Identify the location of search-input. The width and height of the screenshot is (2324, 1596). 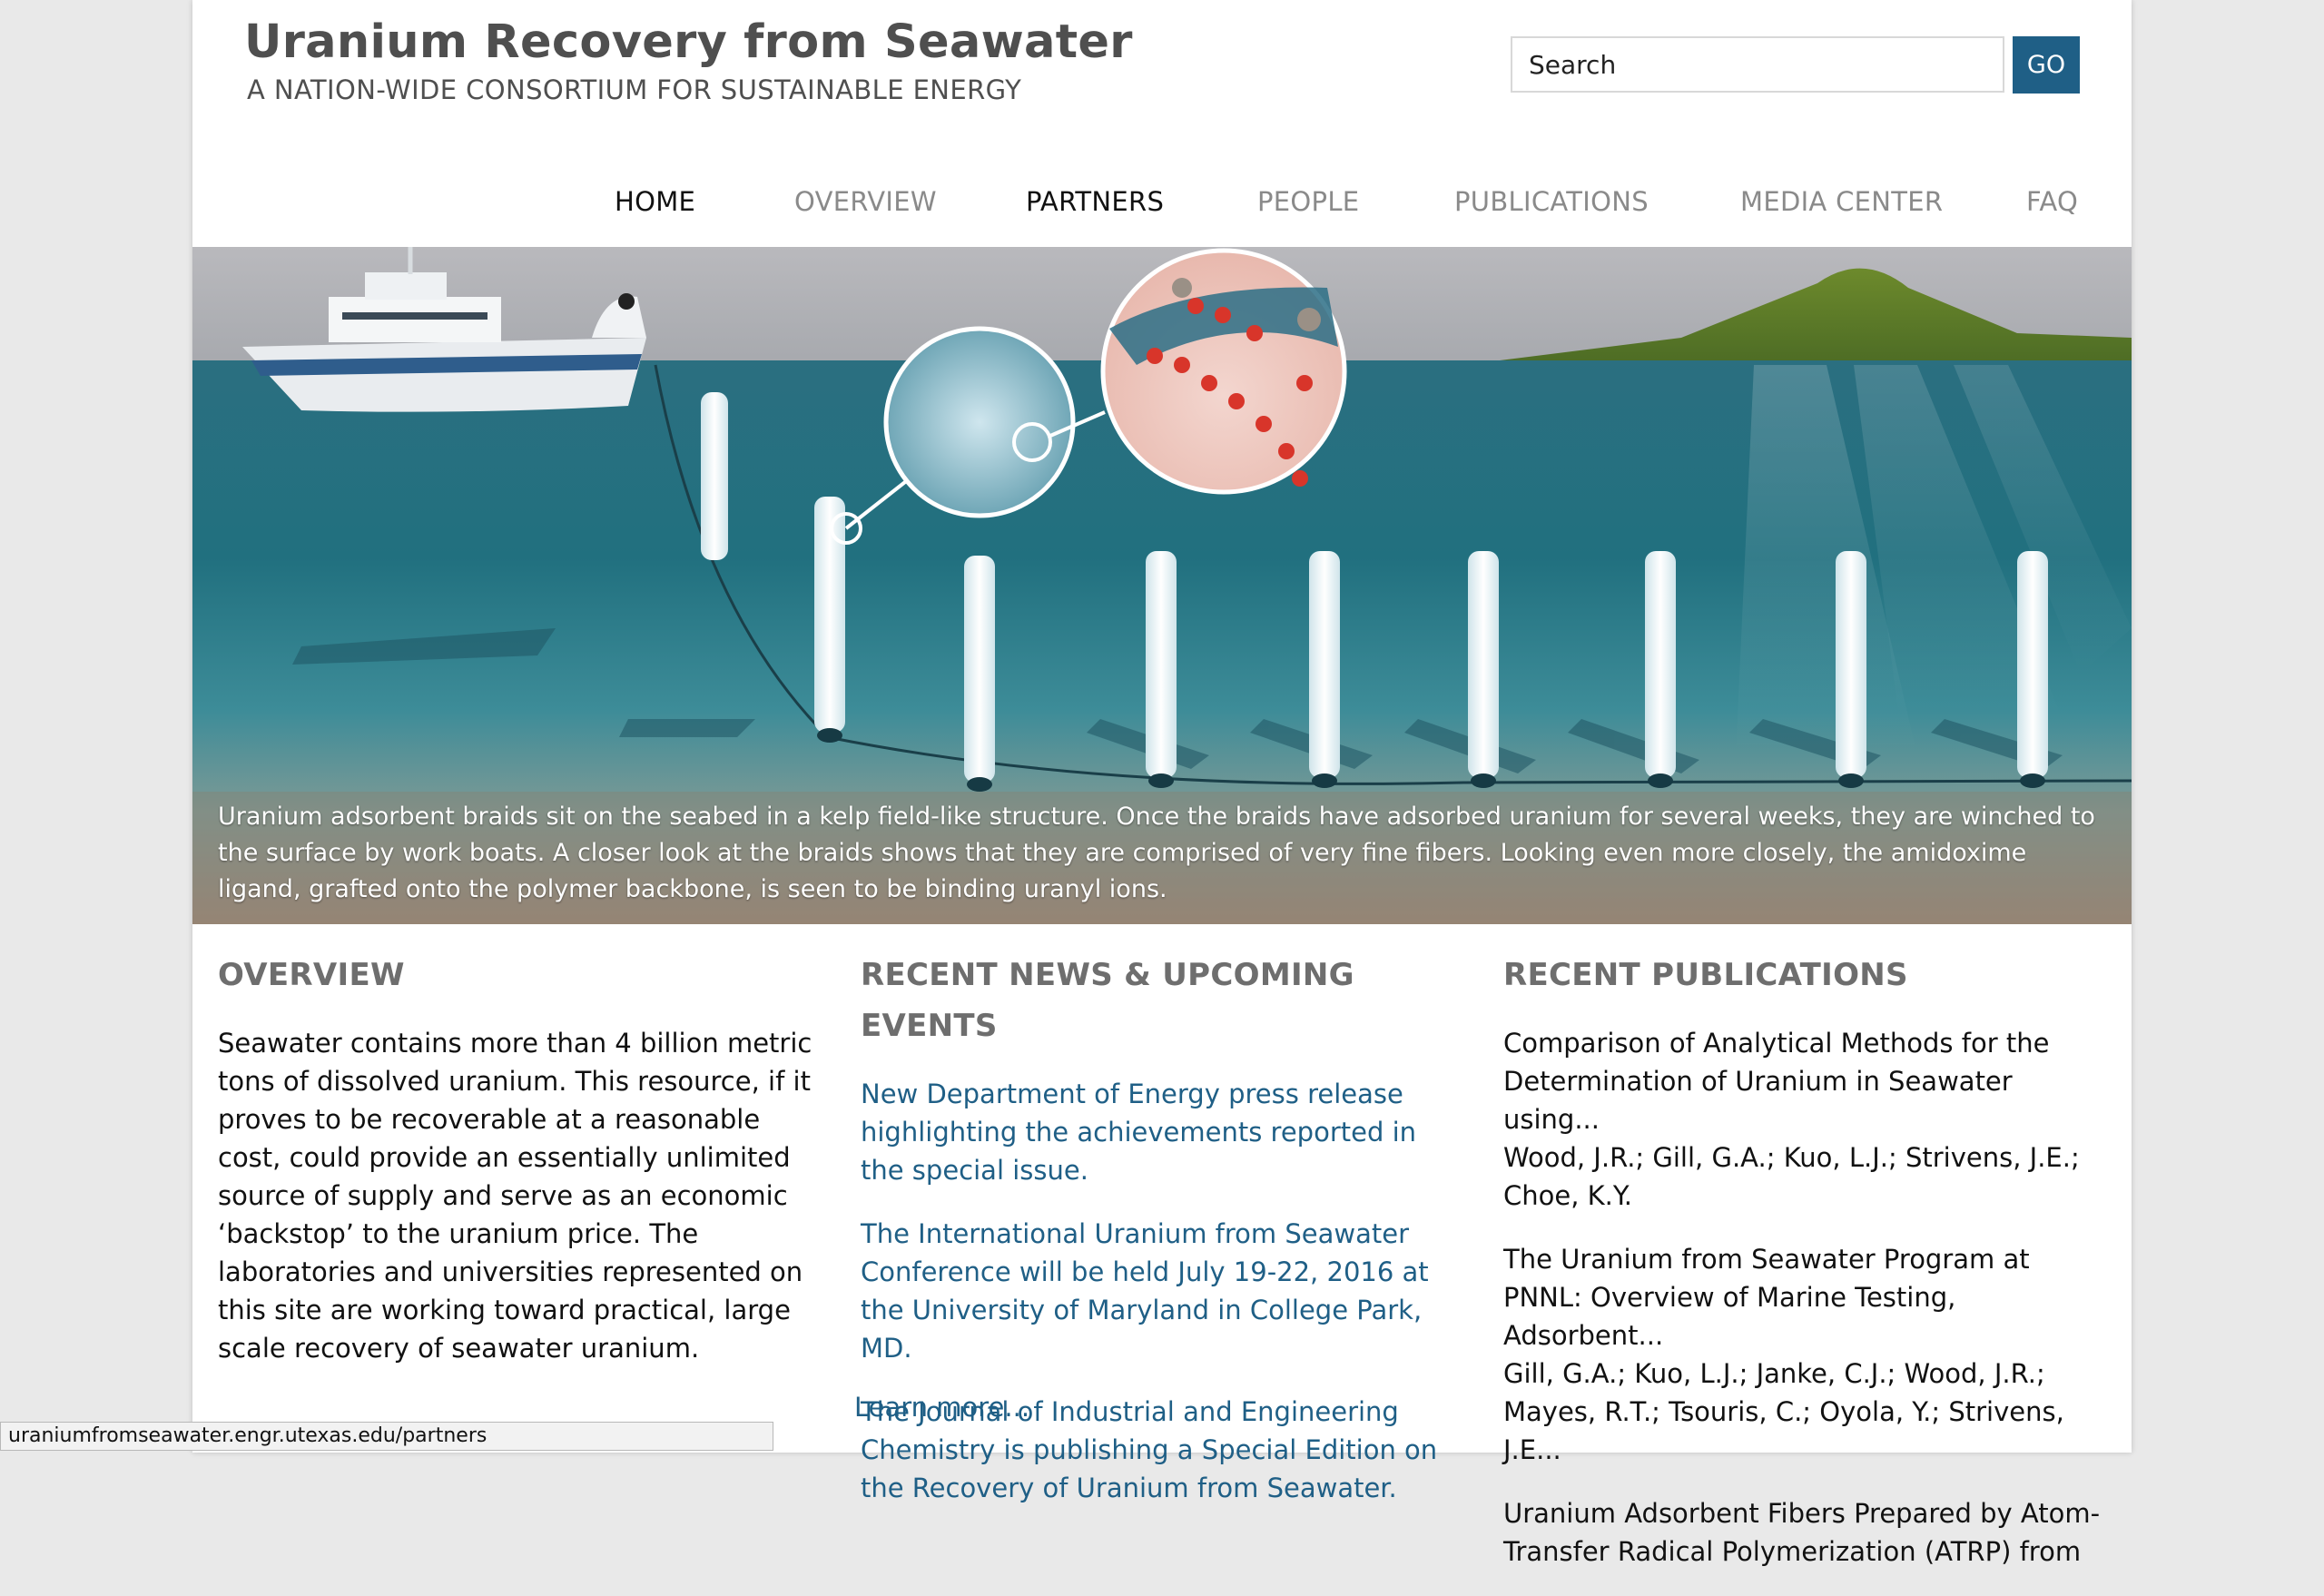
(1757, 64).